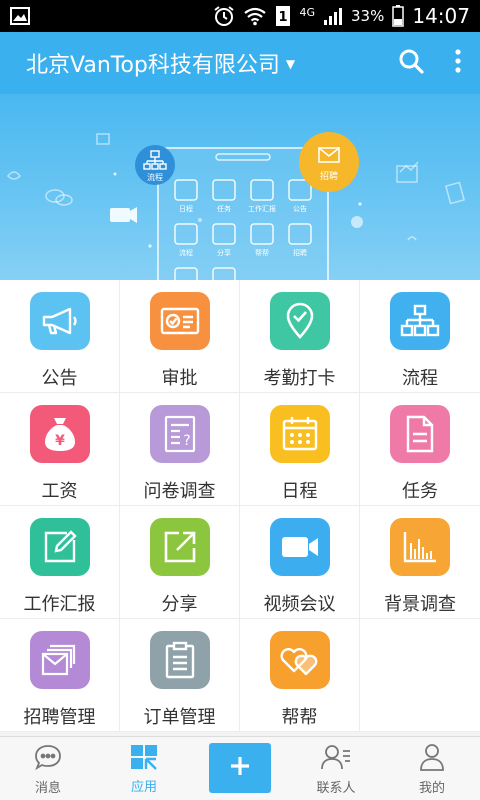  I want to click on app-label: 视频会议, so click(299, 604).